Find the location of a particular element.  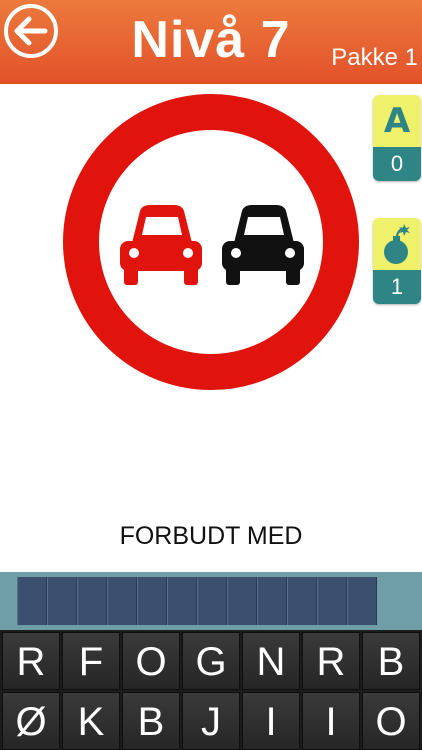

answer-bar is located at coordinates (211, 601).